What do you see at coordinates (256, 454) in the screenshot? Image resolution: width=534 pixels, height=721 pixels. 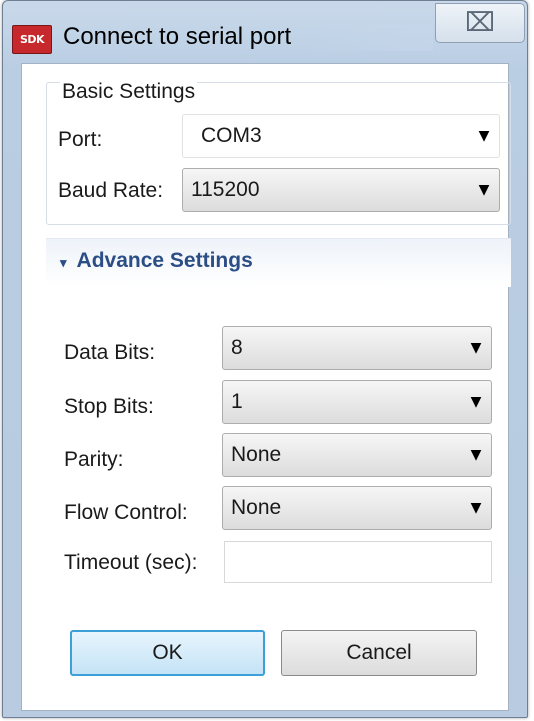 I see `parity-value: None` at bounding box center [256, 454].